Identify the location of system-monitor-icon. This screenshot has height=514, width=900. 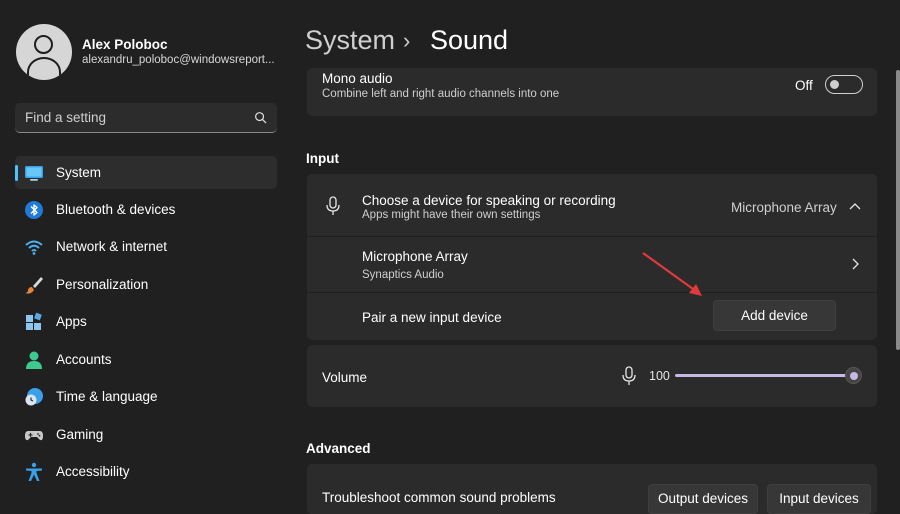
(34, 173).